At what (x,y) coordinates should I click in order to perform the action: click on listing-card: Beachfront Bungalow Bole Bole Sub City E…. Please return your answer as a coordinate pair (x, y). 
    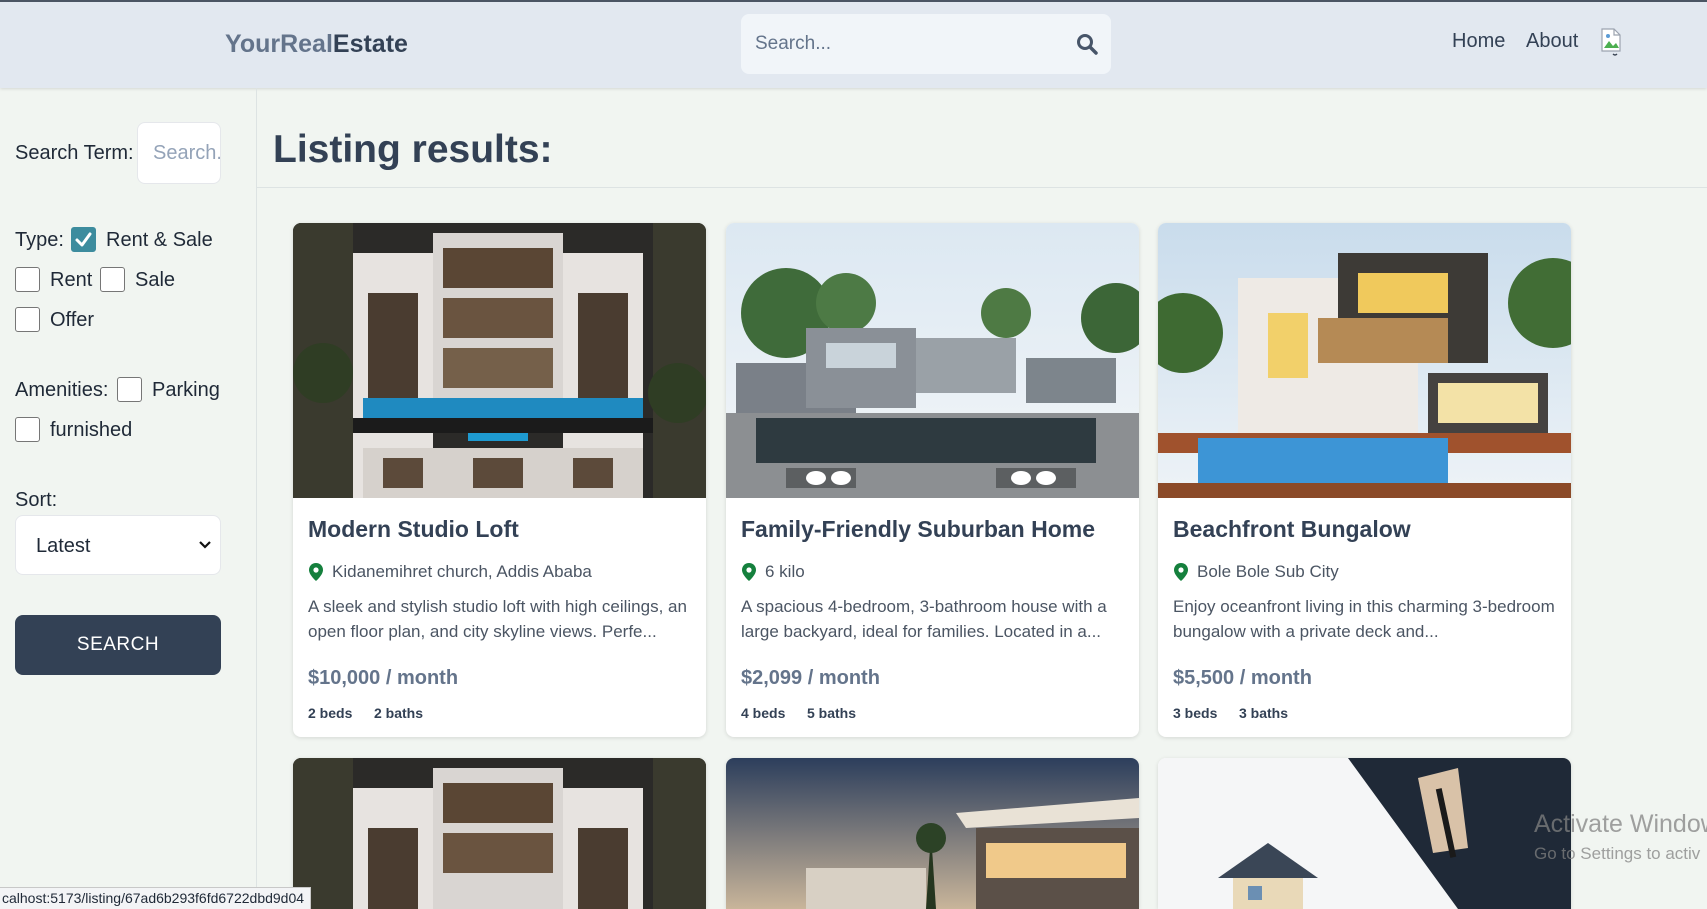
    Looking at the image, I should click on (1364, 480).